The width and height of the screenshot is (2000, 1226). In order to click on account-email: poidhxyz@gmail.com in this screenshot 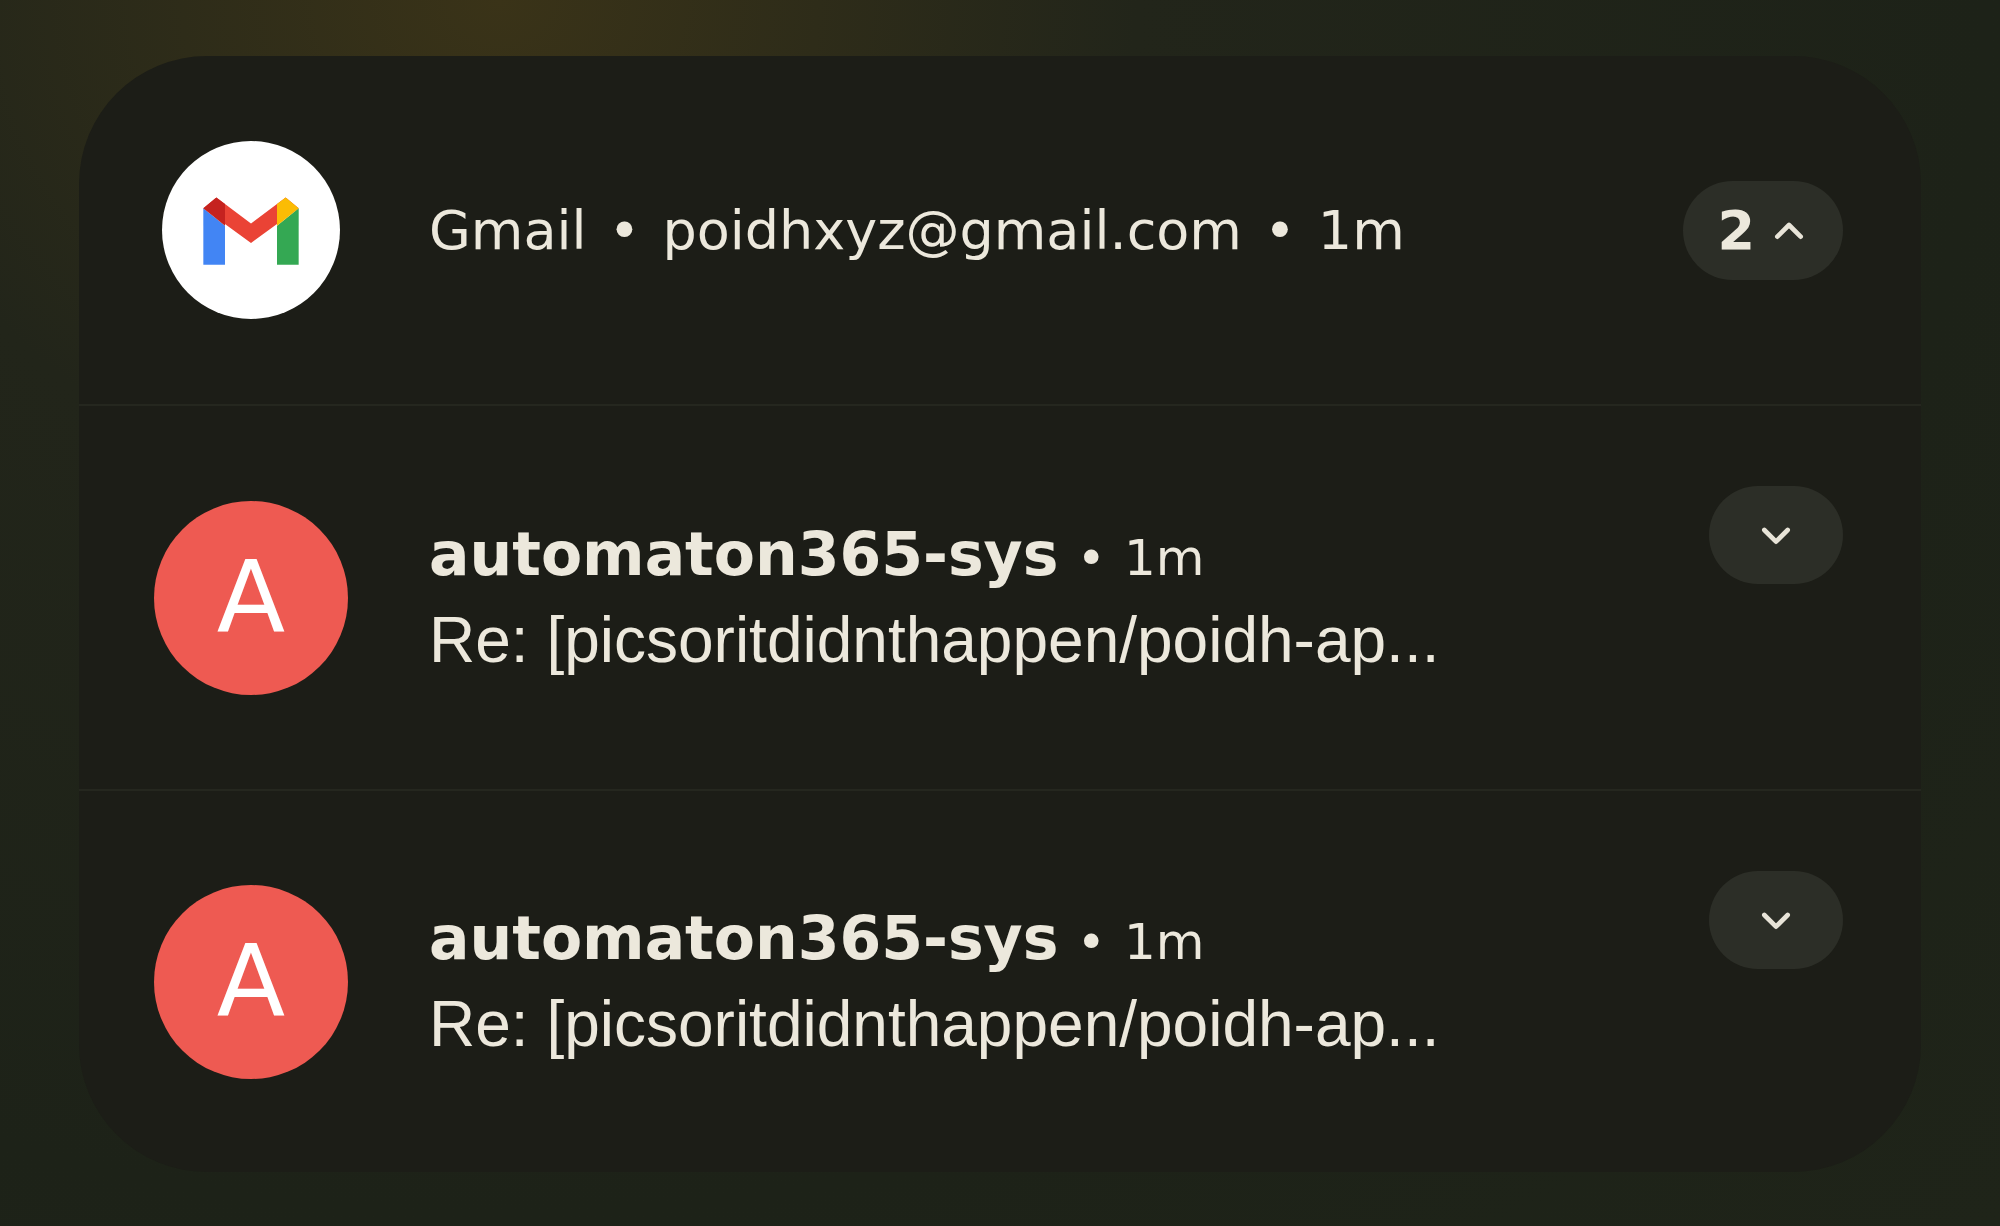, I will do `click(952, 230)`.